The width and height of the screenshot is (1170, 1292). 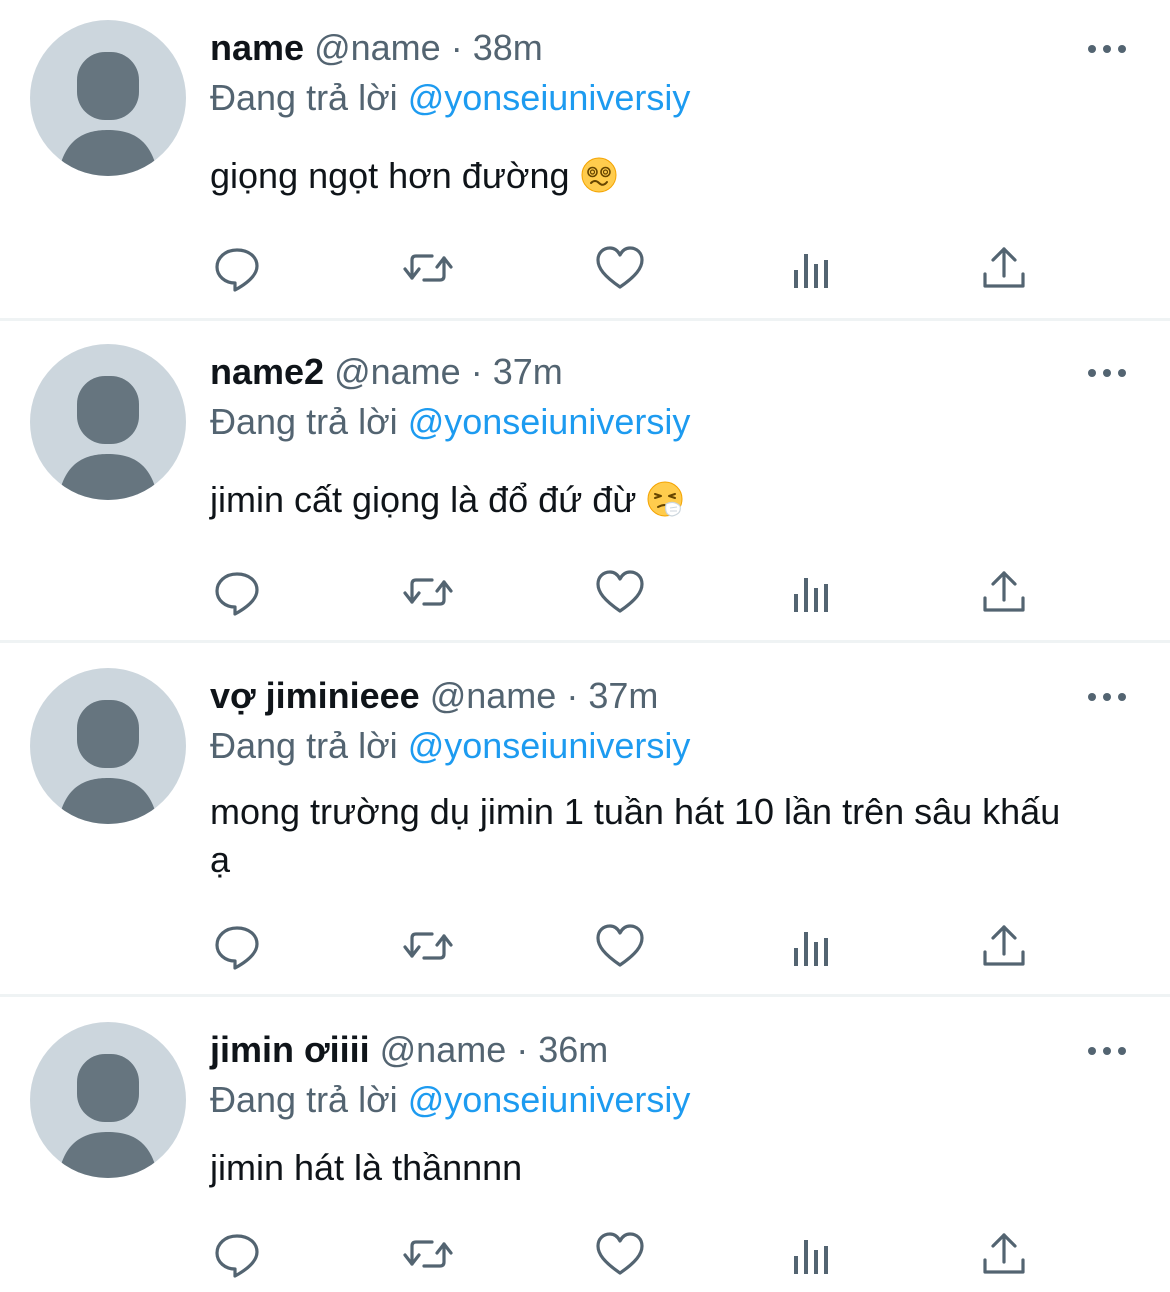 I want to click on tweet-header: name @name · 38m, so click(x=376, y=48).